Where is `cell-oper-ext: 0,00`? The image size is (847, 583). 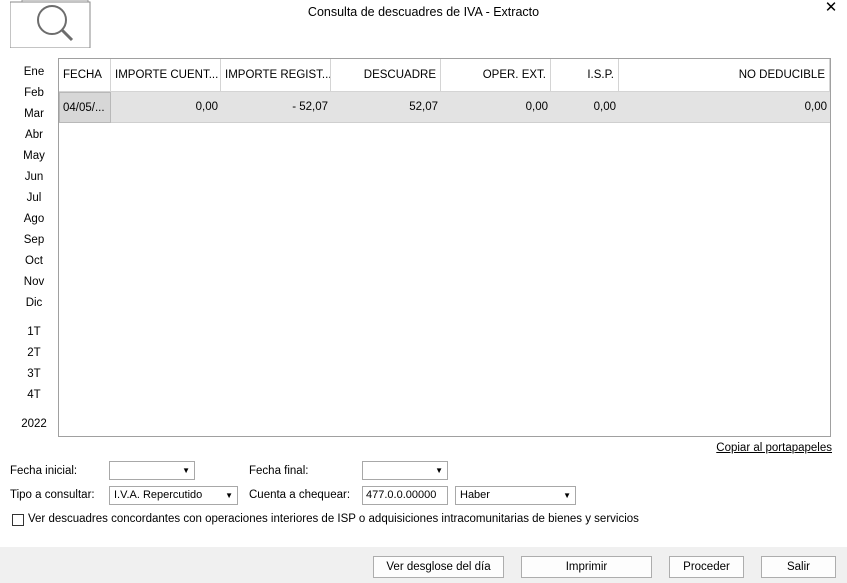
cell-oper-ext: 0,00 is located at coordinates (496, 107).